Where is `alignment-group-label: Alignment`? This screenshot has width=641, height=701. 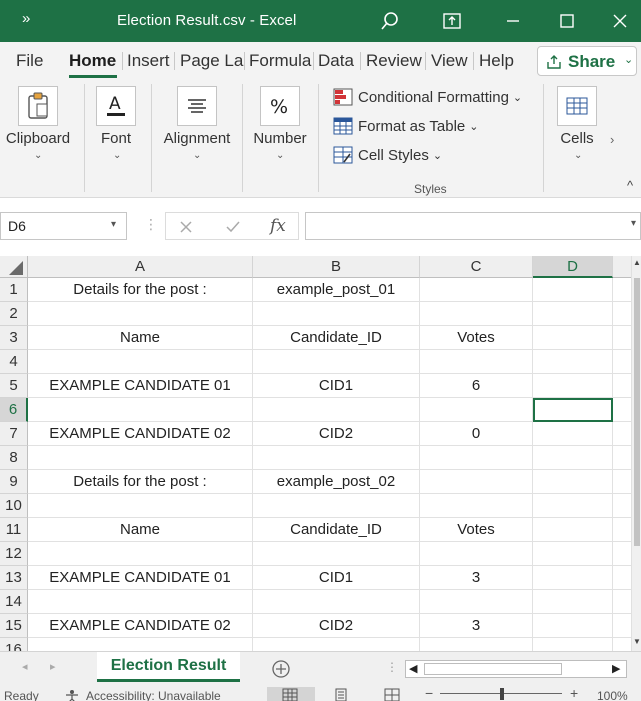
alignment-group-label: Alignment is located at coordinates (197, 138).